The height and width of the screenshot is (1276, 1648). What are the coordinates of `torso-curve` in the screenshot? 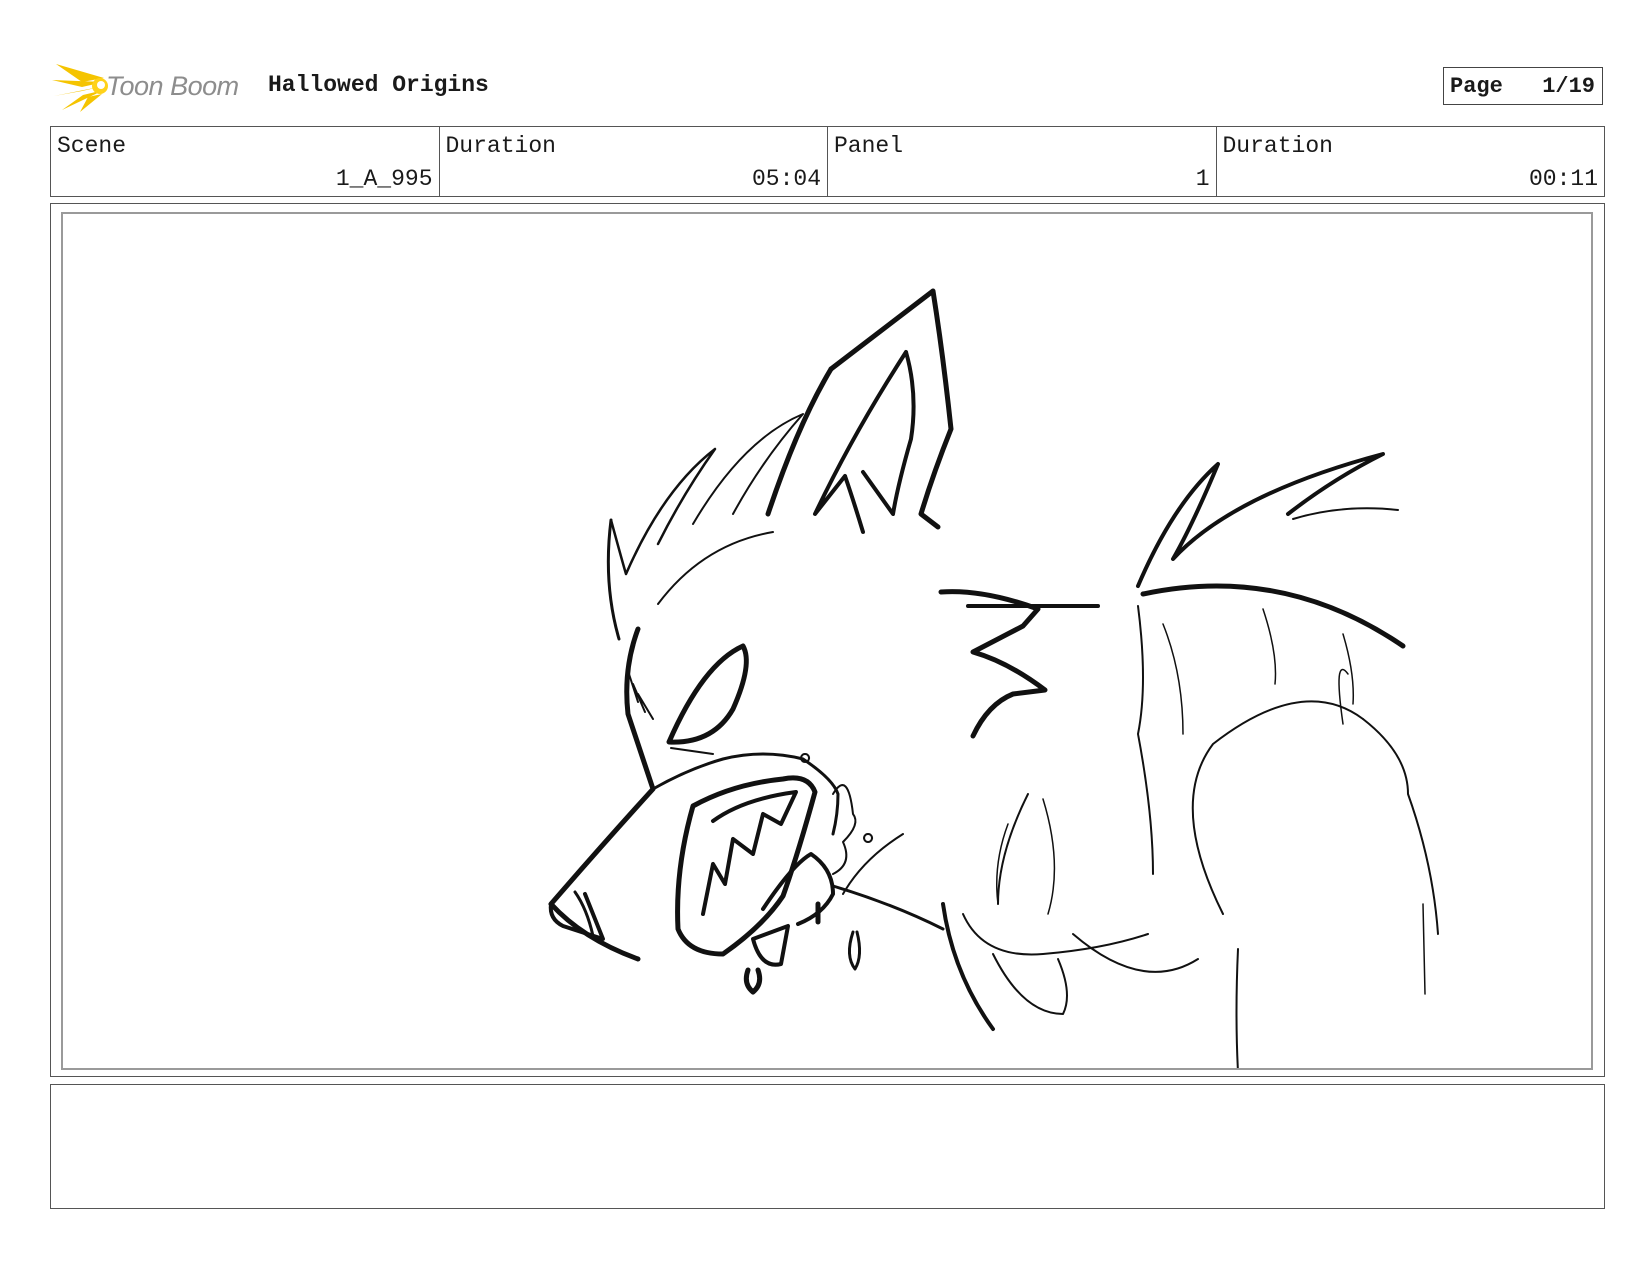 It's located at (1049, 856).